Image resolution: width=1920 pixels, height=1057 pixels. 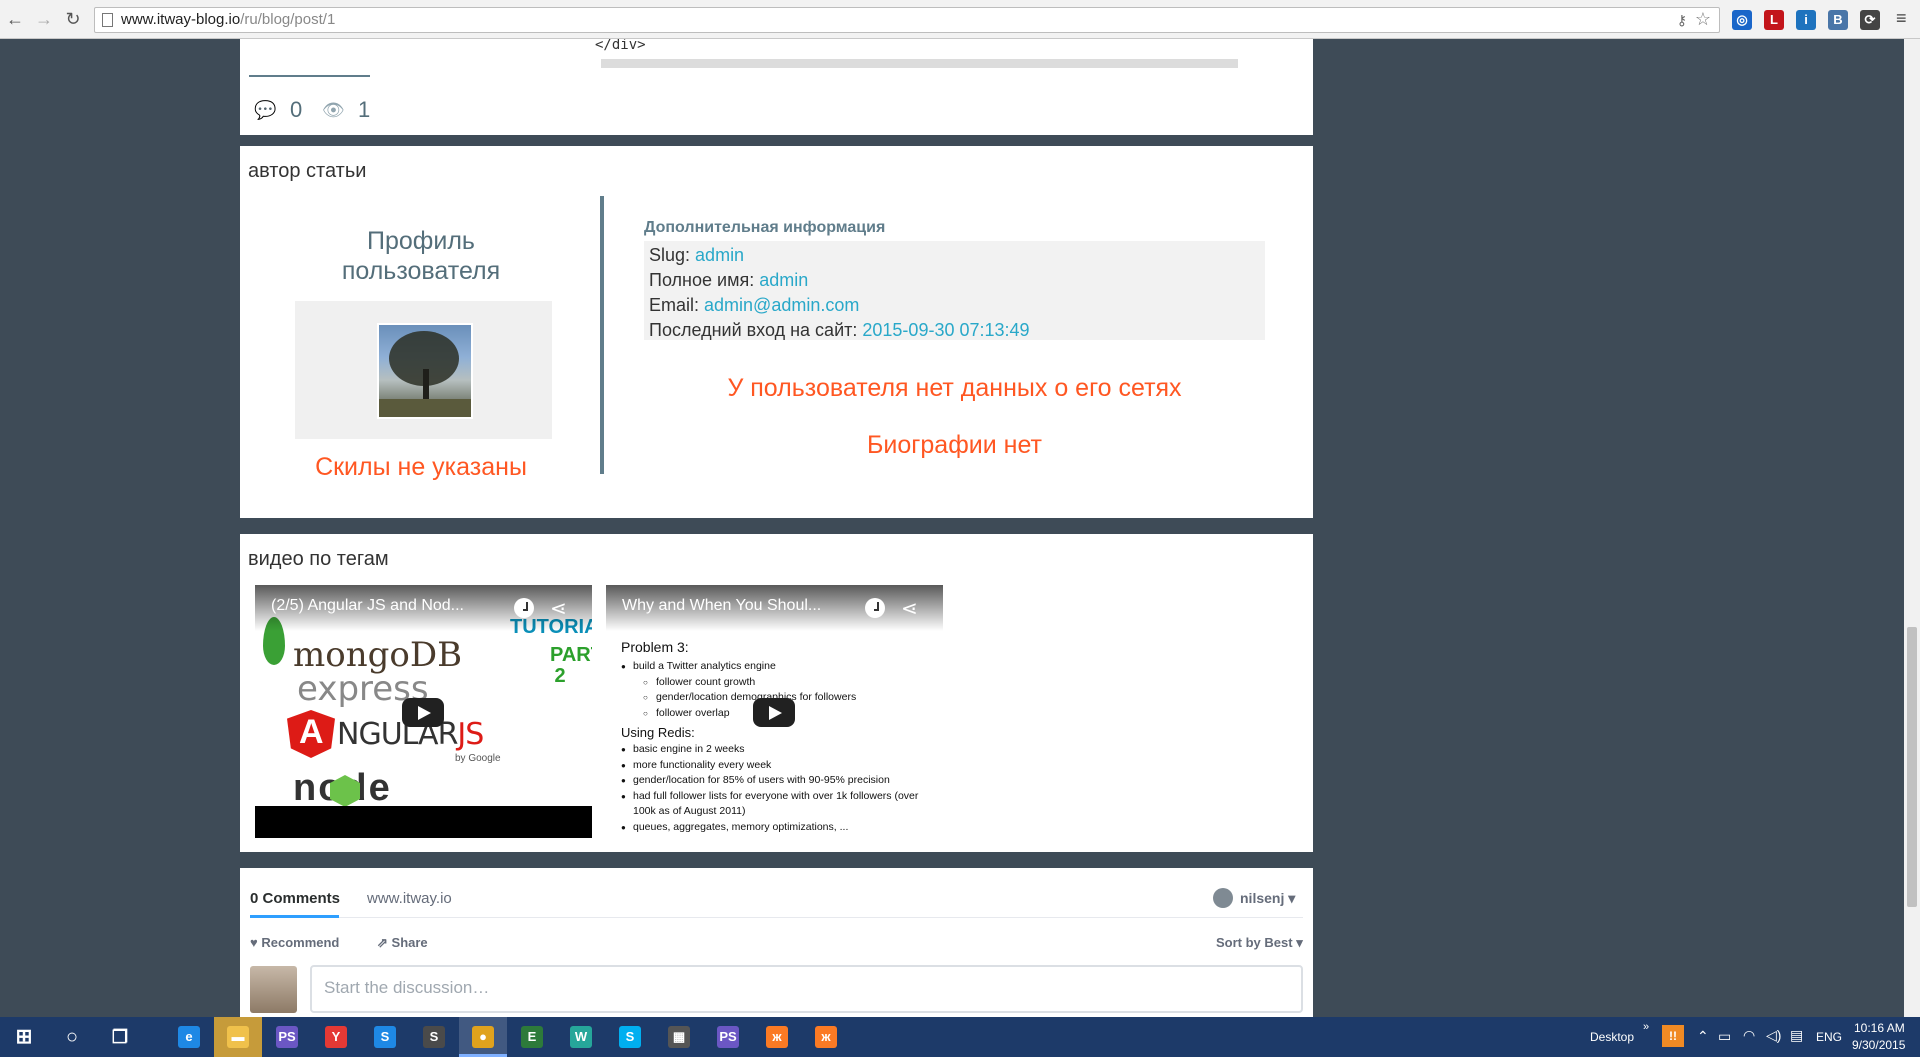 What do you see at coordinates (1773, 1035) in the screenshot?
I see `volume-icon: ◁)` at bounding box center [1773, 1035].